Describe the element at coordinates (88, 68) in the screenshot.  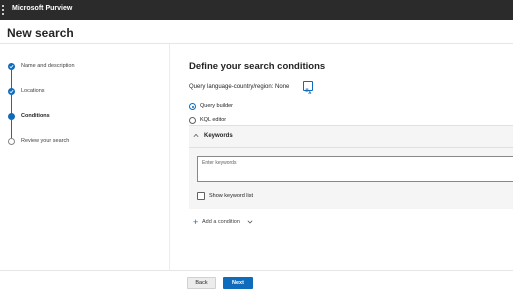
I see `wizard-step-name-and-description: Name and description` at that location.